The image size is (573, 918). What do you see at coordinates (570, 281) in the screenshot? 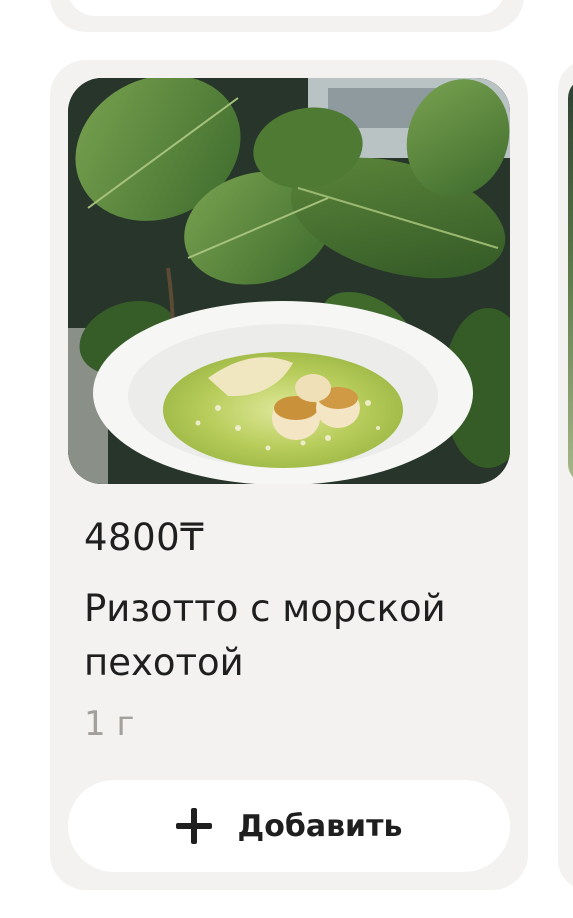
I see `next-product-photo` at bounding box center [570, 281].